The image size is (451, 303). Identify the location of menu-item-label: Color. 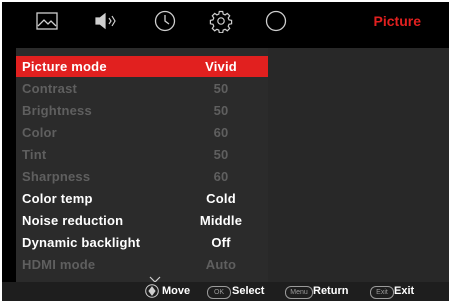
(39, 132).